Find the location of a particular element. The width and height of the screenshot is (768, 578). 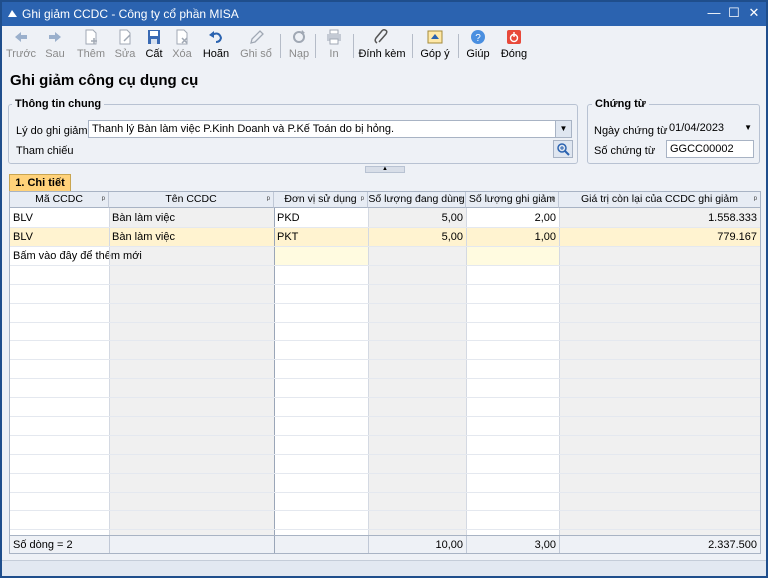

add-button: Thêm is located at coordinates (91, 46).